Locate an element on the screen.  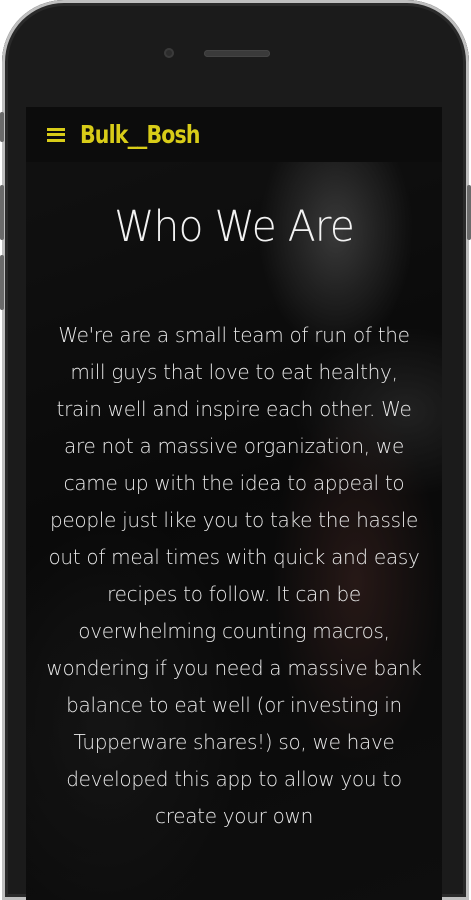
brand-logo-link: Bulk__Bosh is located at coordinates (140, 134).